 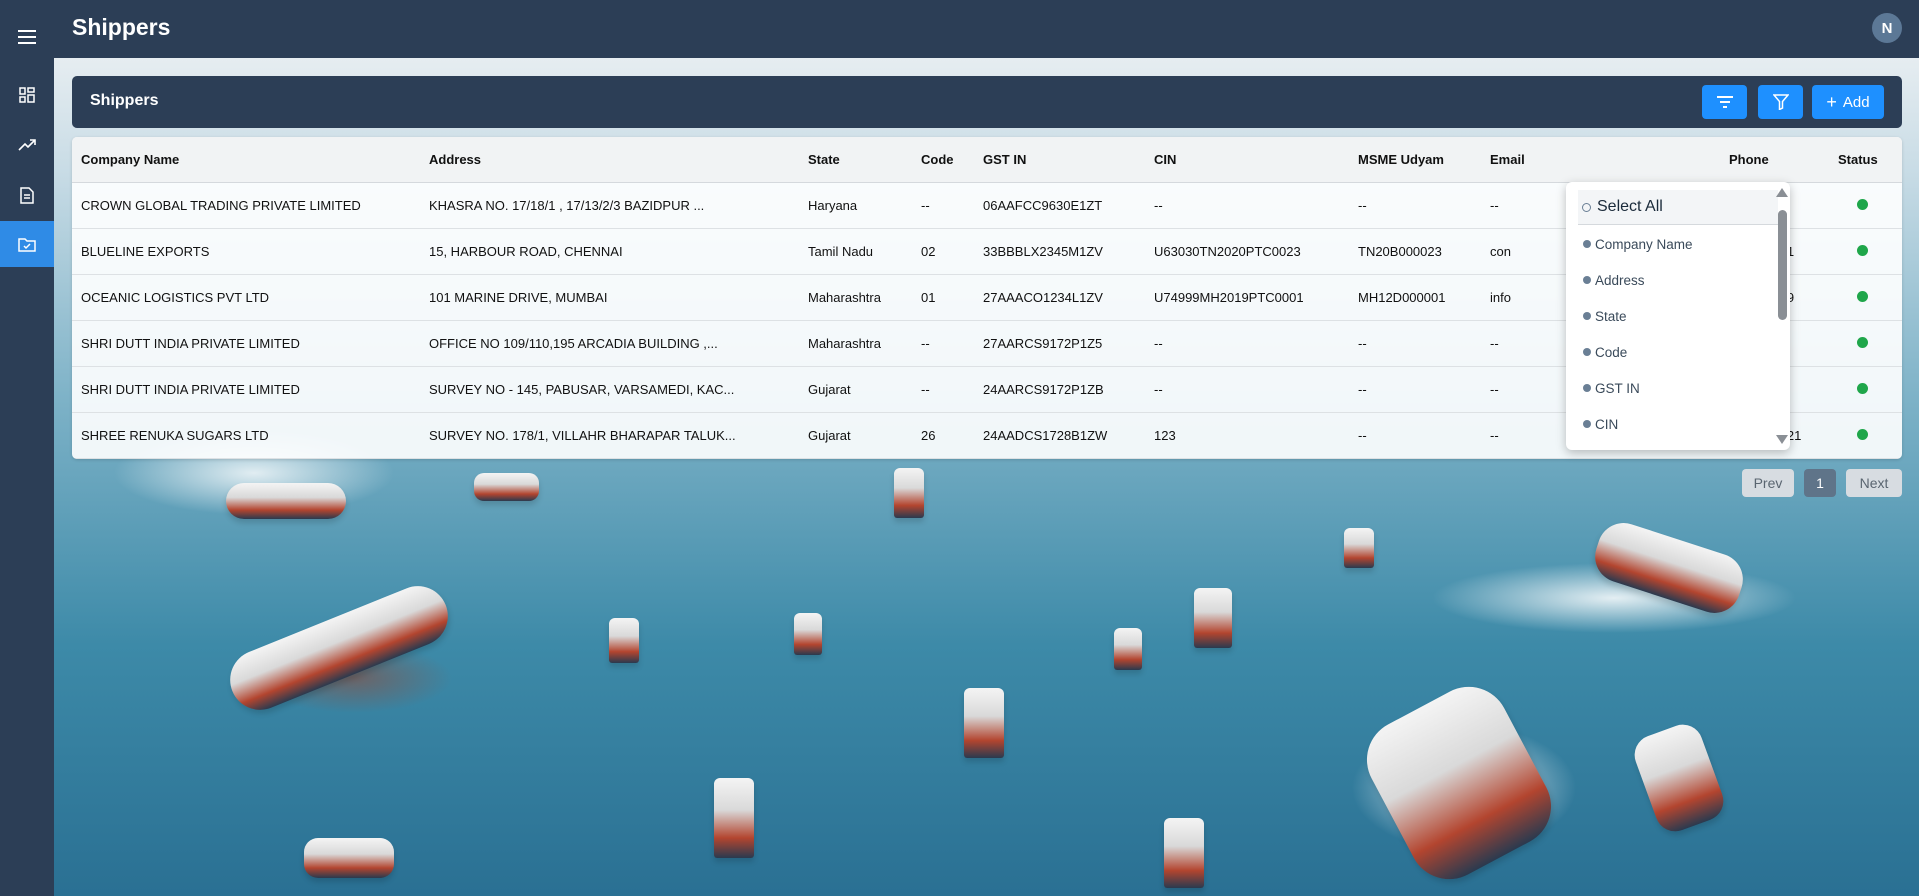 I want to click on table-cell: Tamil Nadu, so click(x=855, y=251).